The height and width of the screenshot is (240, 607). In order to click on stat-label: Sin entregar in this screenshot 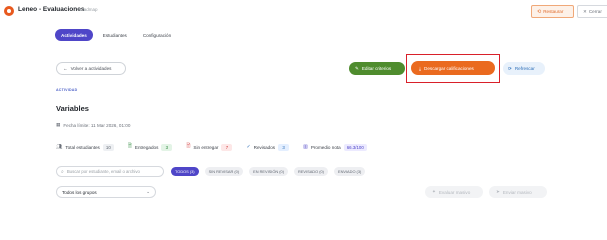, I will do `click(206, 147)`.